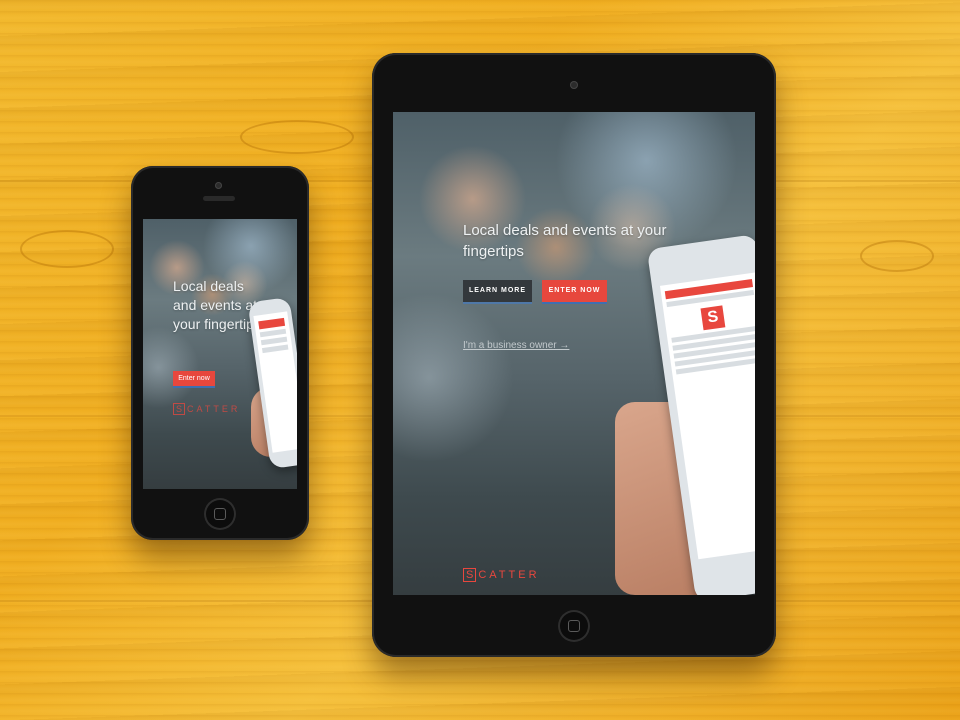 The image size is (960, 720). What do you see at coordinates (272, 323) in the screenshot?
I see `app-header-bar` at bounding box center [272, 323].